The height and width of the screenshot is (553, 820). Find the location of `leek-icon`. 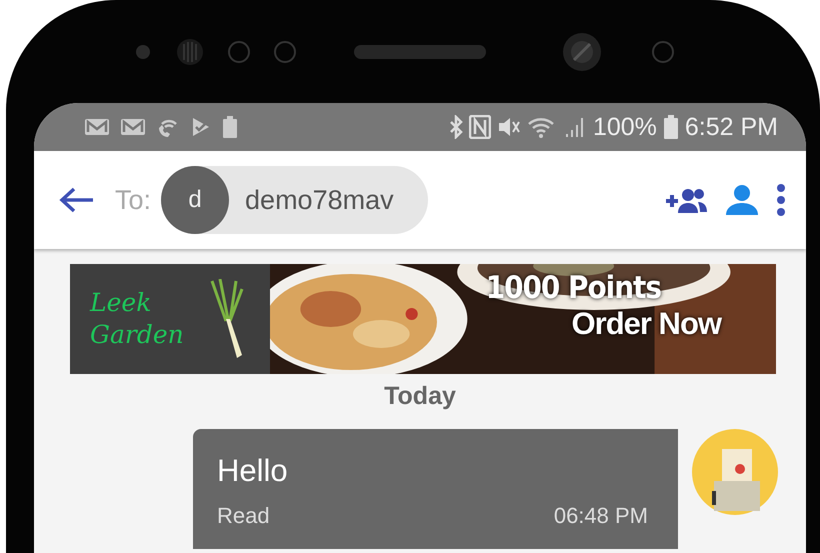

leek-icon is located at coordinates (226, 319).